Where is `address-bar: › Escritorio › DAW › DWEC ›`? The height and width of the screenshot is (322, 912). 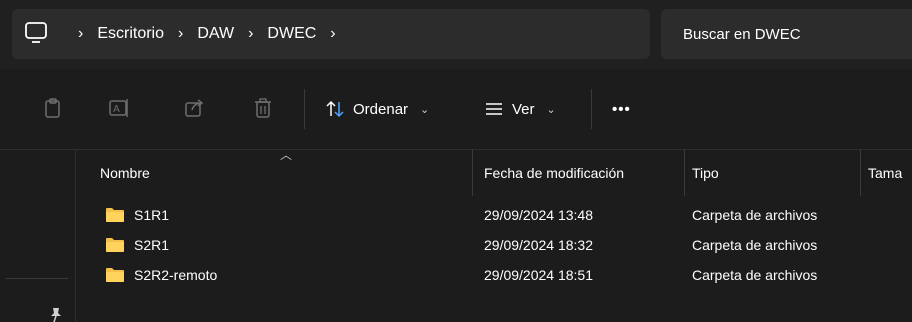
address-bar: › Escritorio › DAW › DWEC › is located at coordinates (331, 34).